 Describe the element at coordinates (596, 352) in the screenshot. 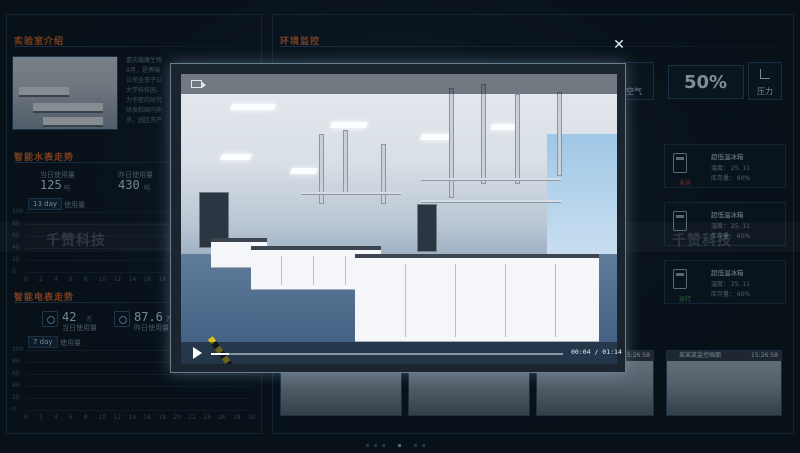

I see `time-display: 00:04 / 01:14` at that location.